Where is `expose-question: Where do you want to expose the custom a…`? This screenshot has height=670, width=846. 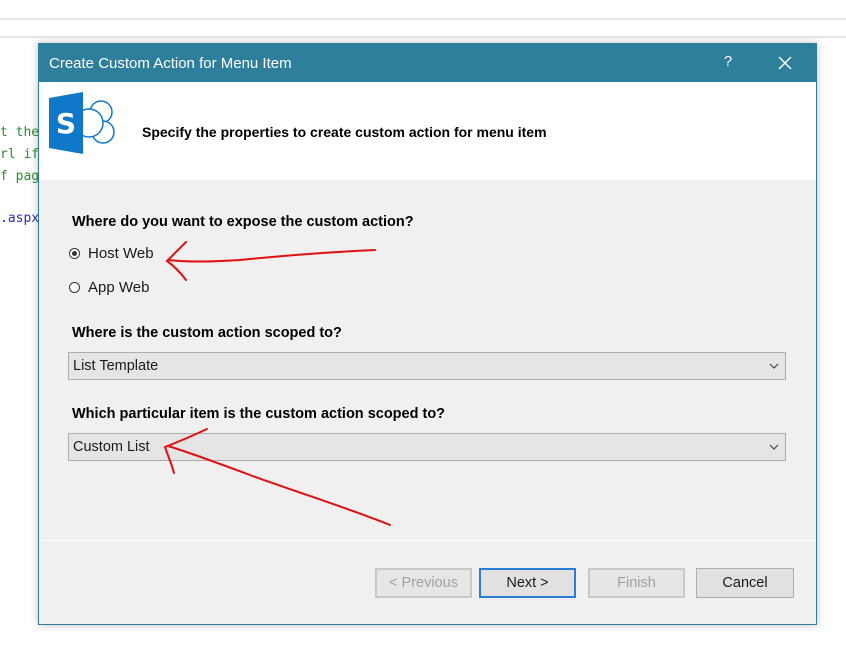
expose-question: Where do you want to expose the custom a… is located at coordinates (243, 222).